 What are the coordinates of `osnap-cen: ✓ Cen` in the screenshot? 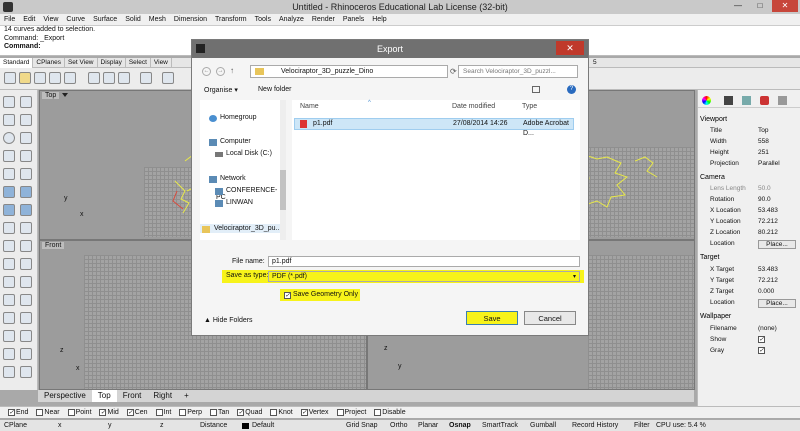 It's located at (137, 413).